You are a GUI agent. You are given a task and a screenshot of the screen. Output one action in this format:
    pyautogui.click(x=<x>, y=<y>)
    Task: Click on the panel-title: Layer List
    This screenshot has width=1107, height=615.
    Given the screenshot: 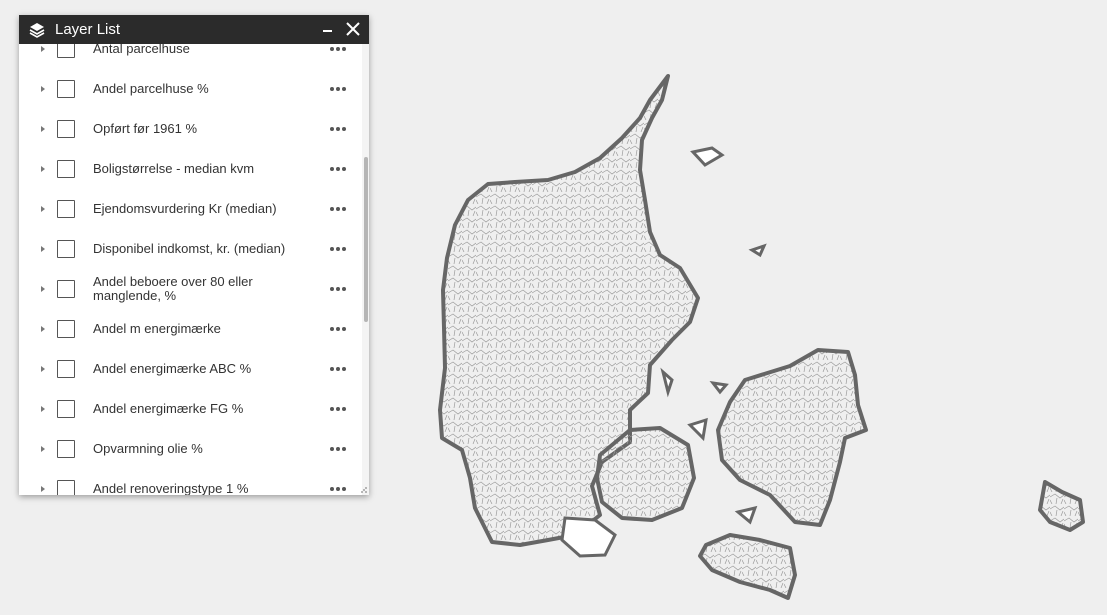 What is the action you would take?
    pyautogui.click(x=88, y=29)
    